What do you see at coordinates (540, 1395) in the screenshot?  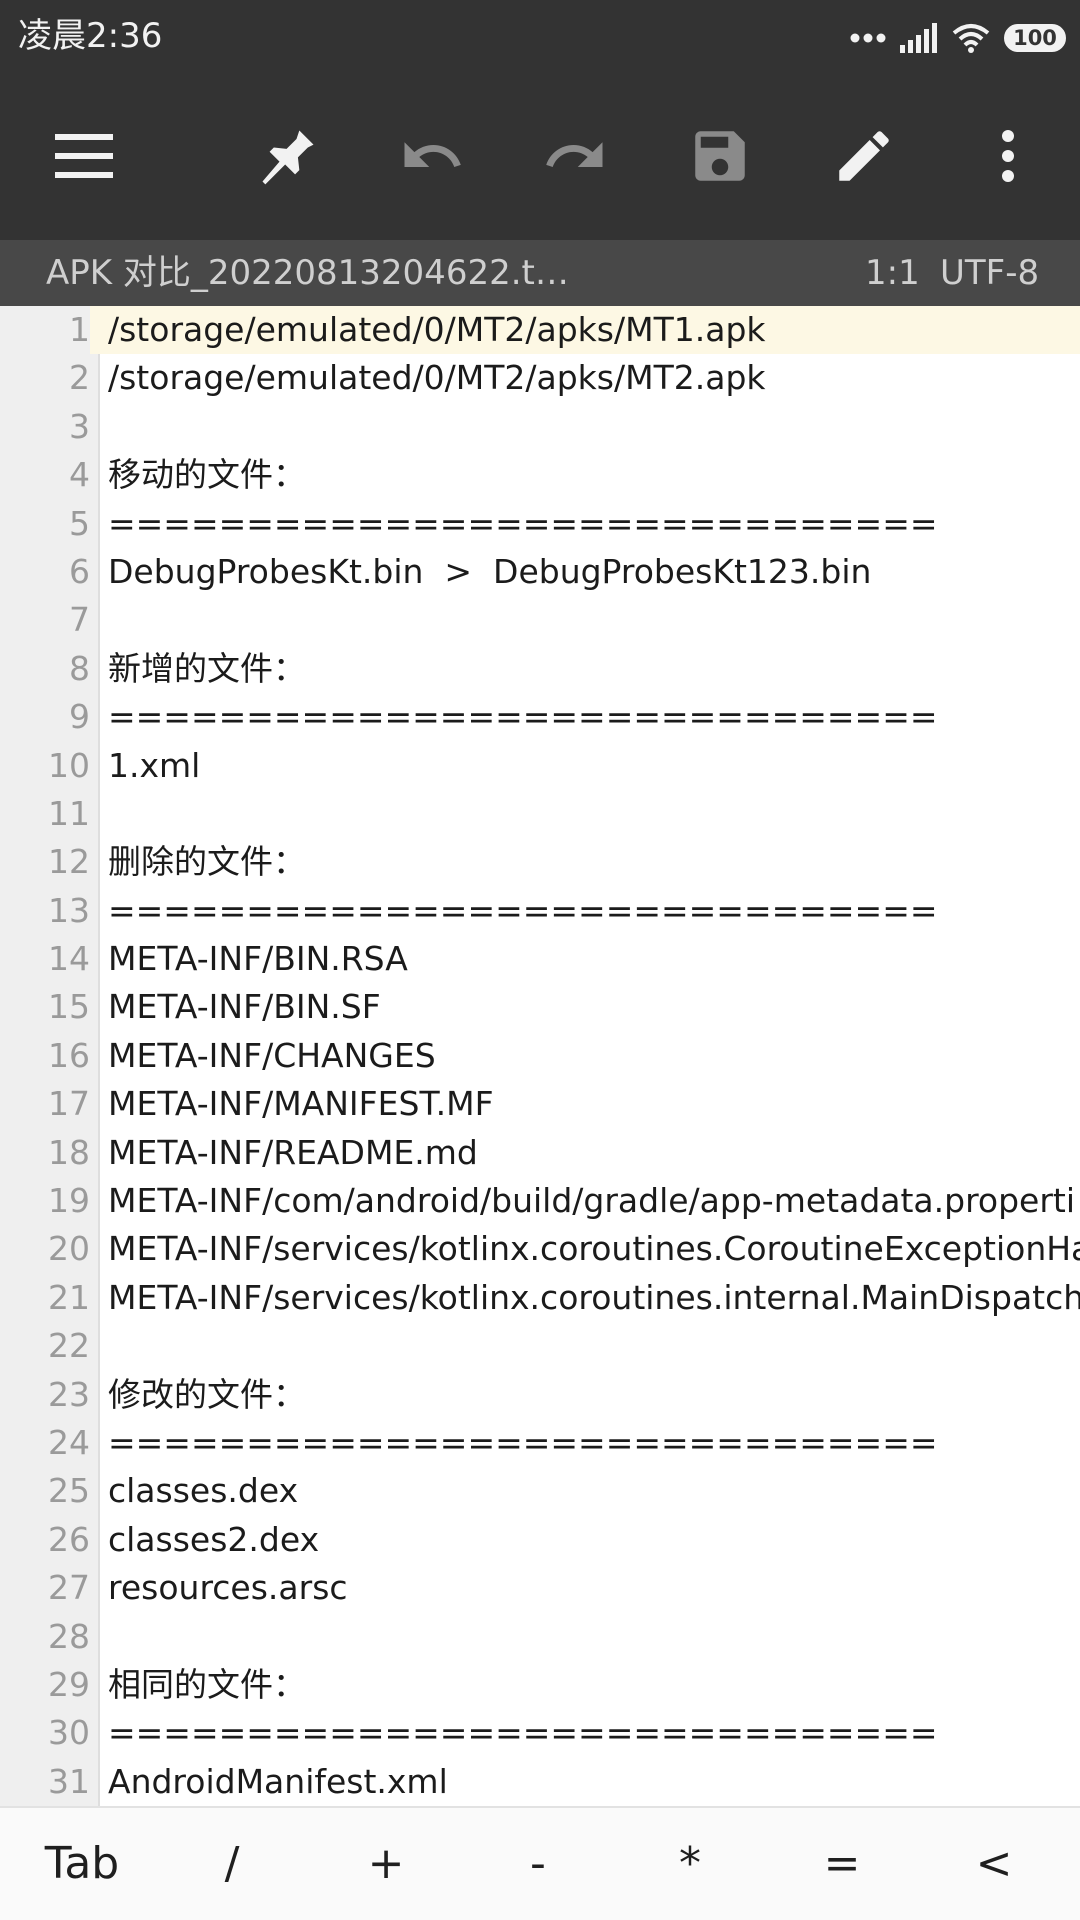 I see `editor-line: 23 修改的文件：` at bounding box center [540, 1395].